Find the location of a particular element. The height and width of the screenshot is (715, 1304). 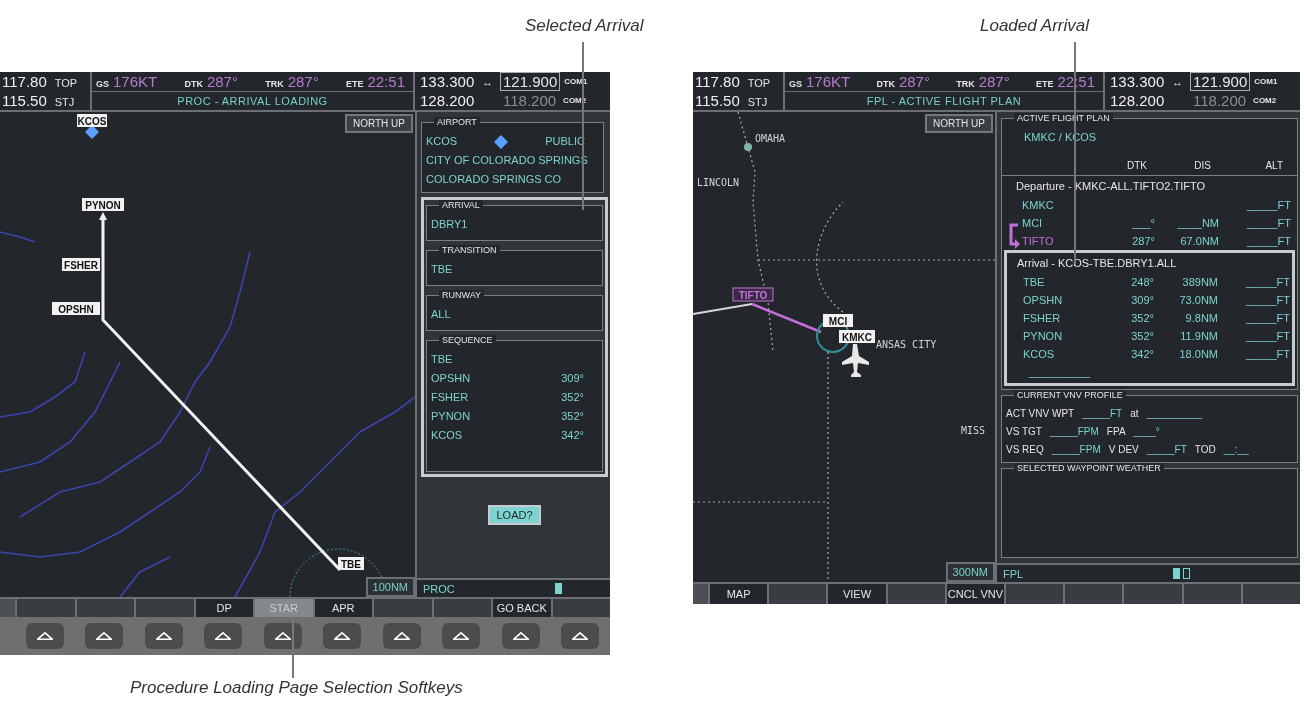

vnv-value: __:__ is located at coordinates (1236, 450).